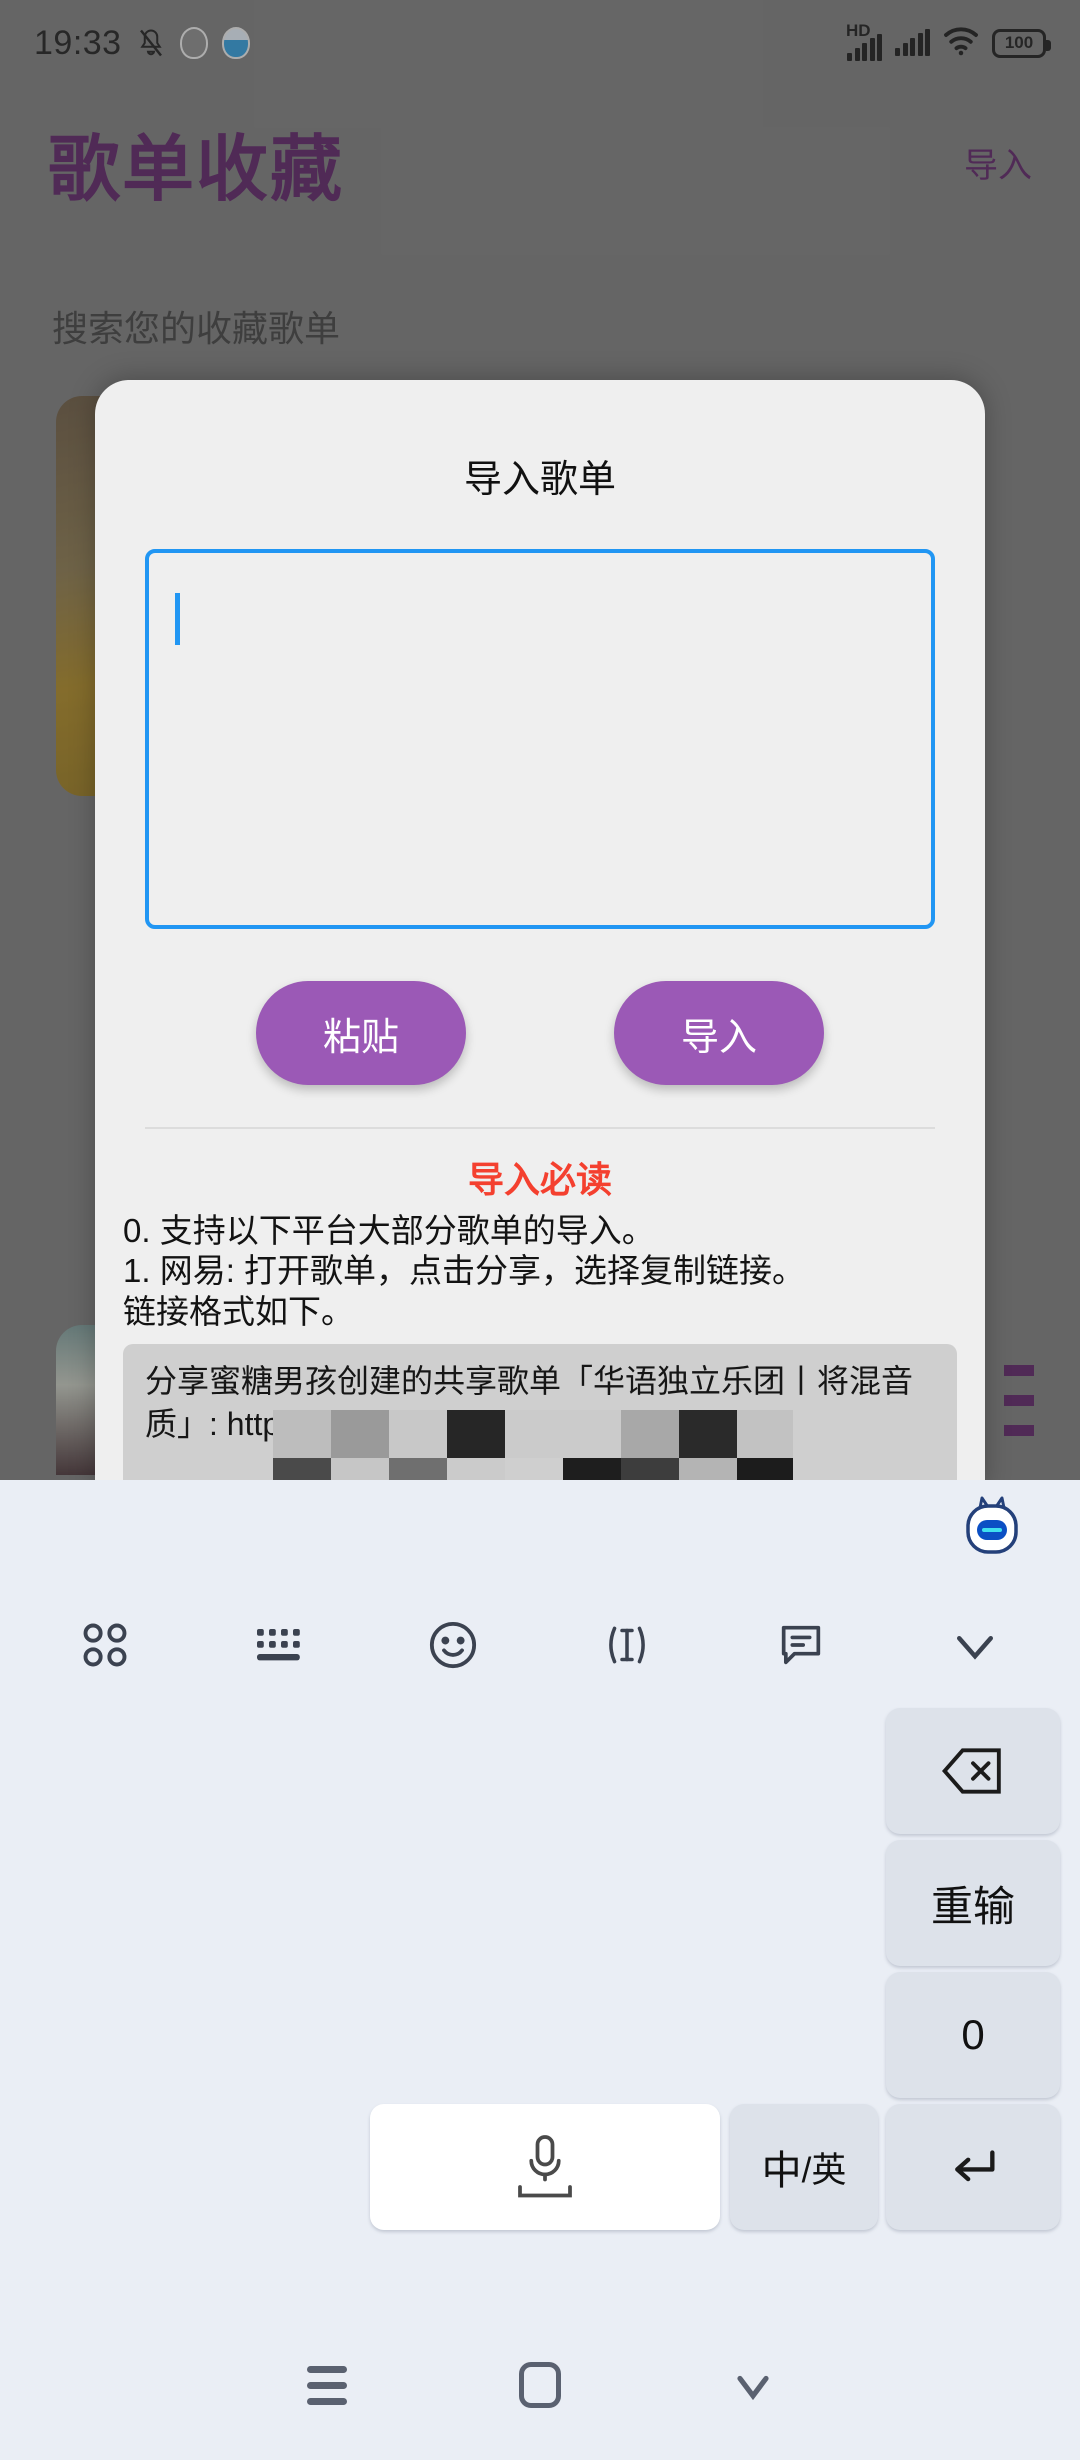 The height and width of the screenshot is (2460, 1080). What do you see at coordinates (973, 1771) in the screenshot?
I see `backspace-key-right` at bounding box center [973, 1771].